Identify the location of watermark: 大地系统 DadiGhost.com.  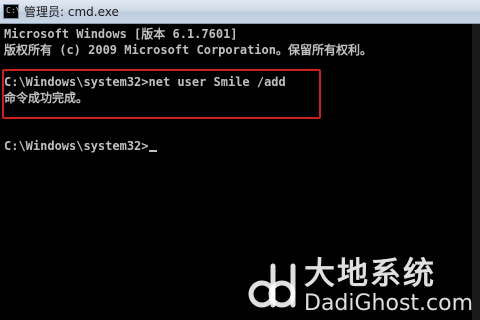
(360, 287).